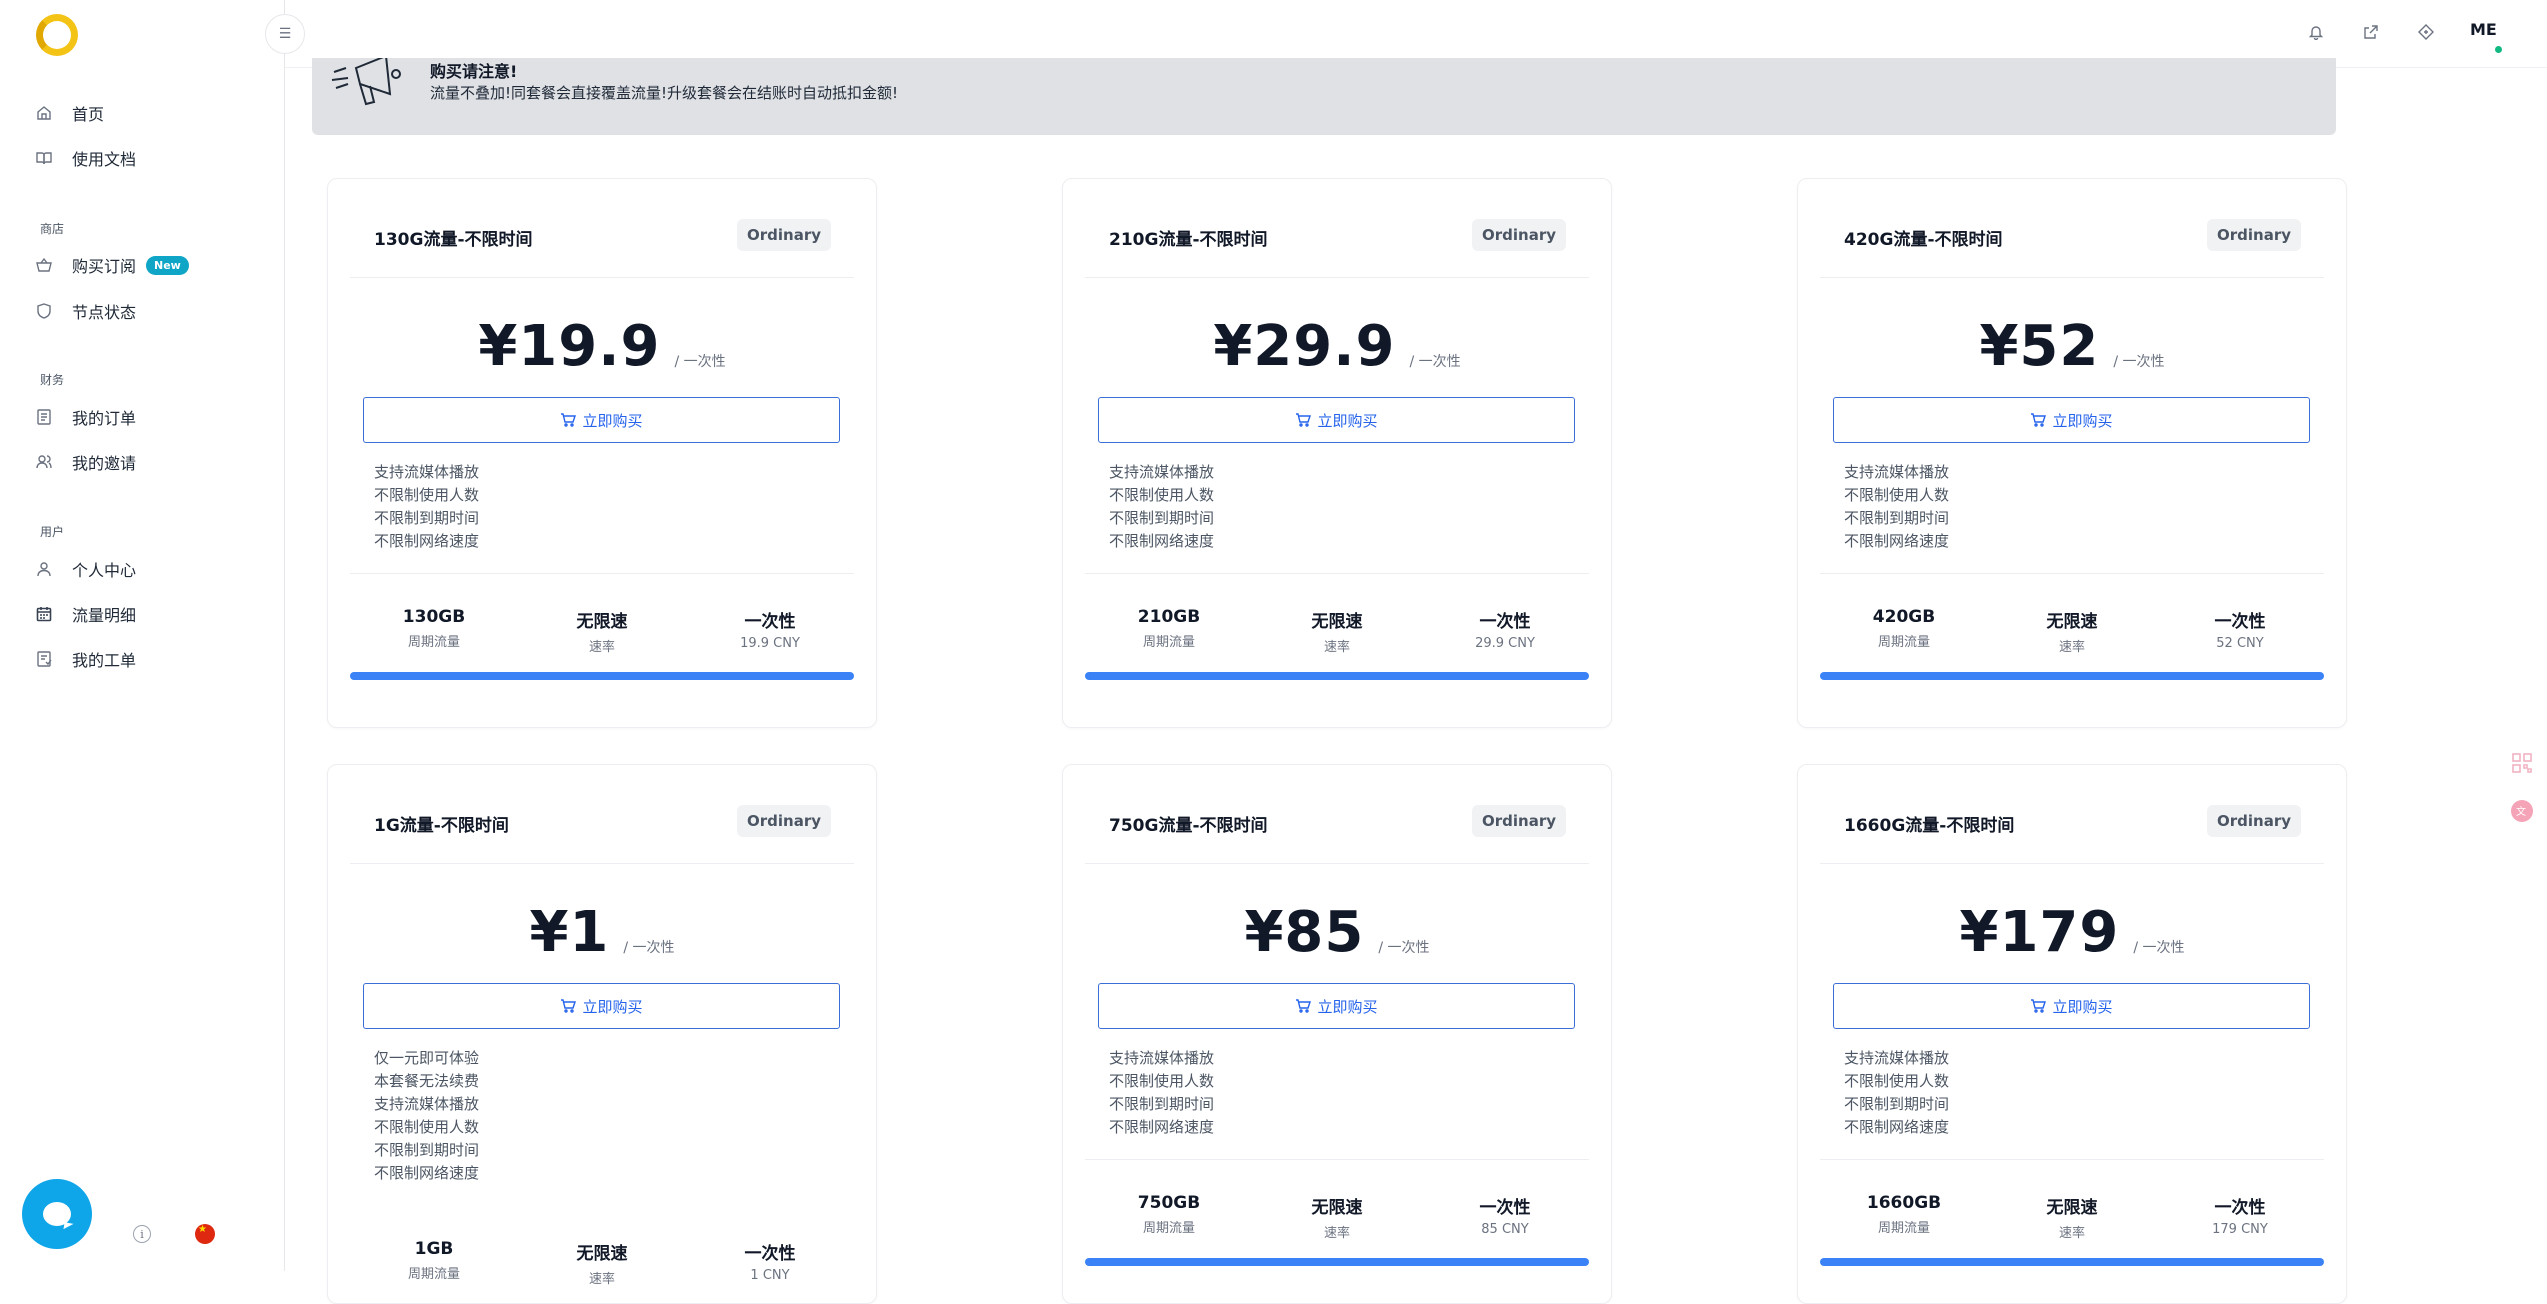 Image resolution: width=2547 pixels, height=1304 pixels. What do you see at coordinates (2039, 346) in the screenshot?
I see `plan-price: ¥52` at bounding box center [2039, 346].